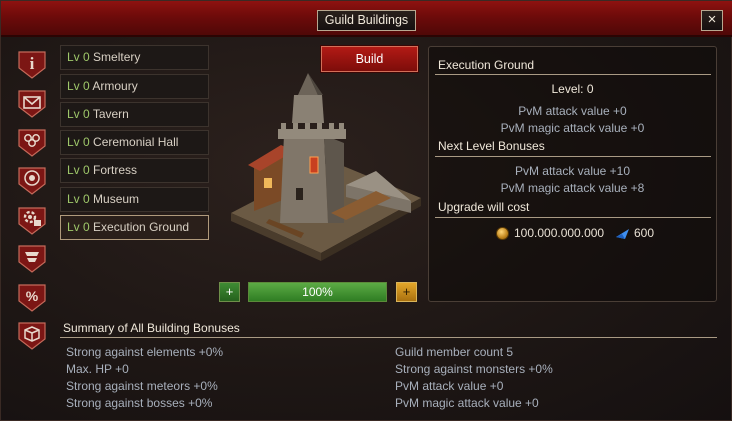  I want to click on building-name: Execution Ground, so click(141, 227).